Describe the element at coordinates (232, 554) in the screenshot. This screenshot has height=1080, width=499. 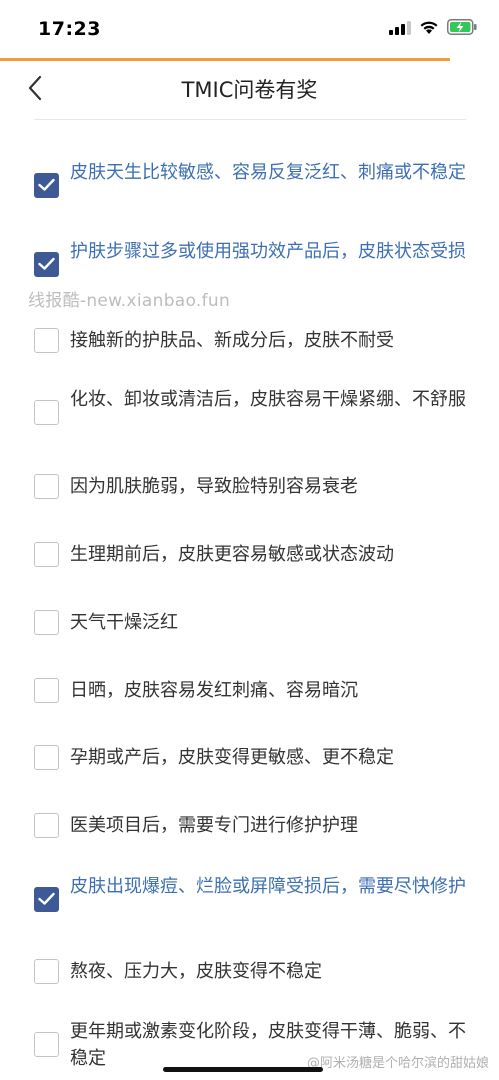
I see `option-label: 生理期前后，皮肤更容易敏感或状态波动` at that location.